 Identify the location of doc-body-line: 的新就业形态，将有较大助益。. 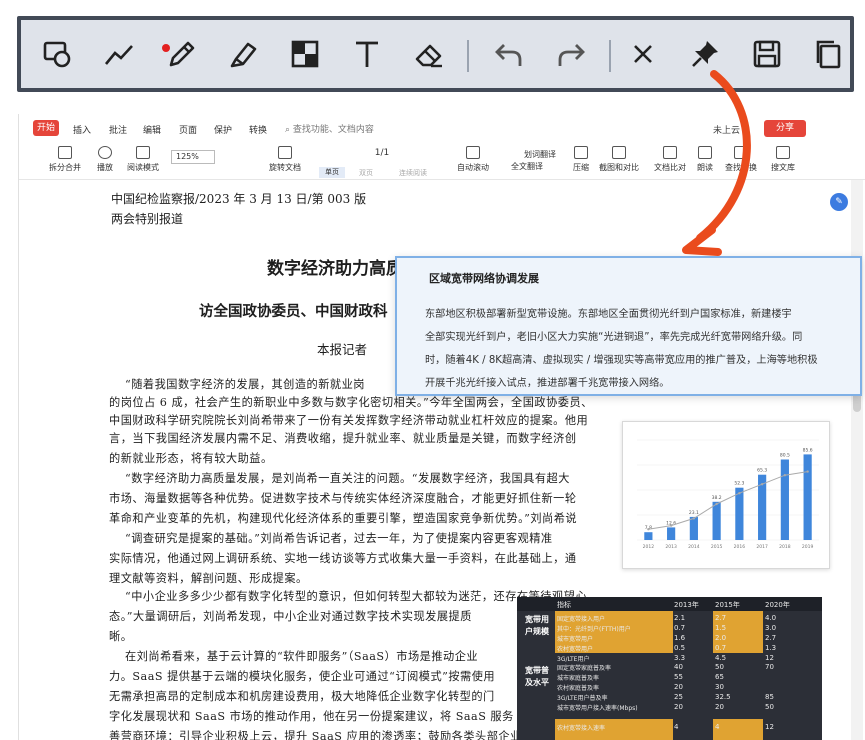
(191, 458).